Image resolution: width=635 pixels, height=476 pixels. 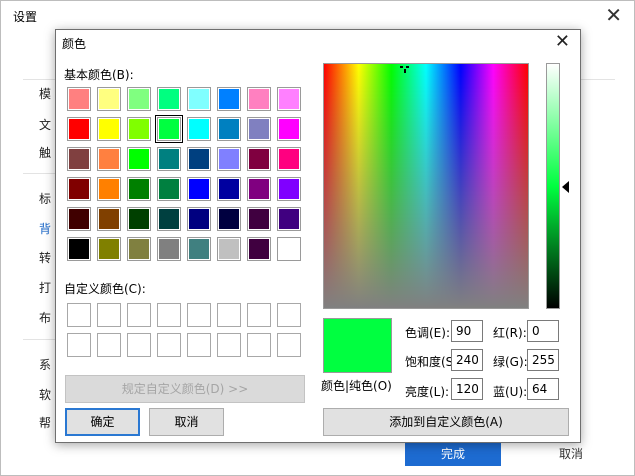 I want to click on settings-item: 布, so click(x=45, y=317).